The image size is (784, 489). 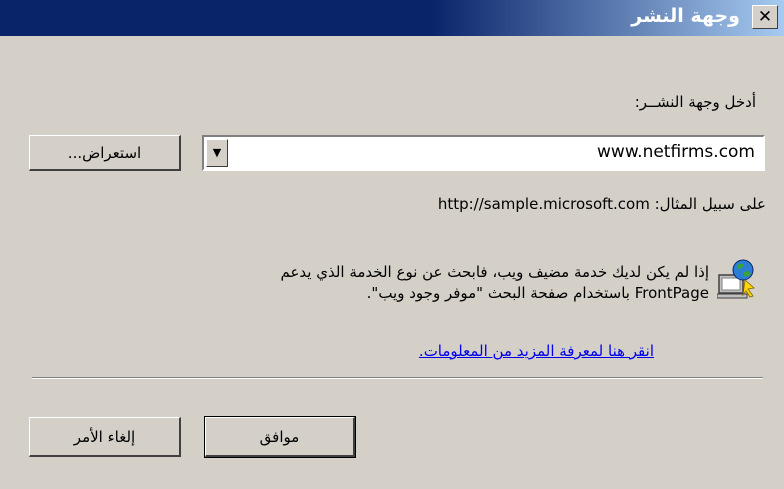 I want to click on window-title: وجهة النشر, so click(x=685, y=16).